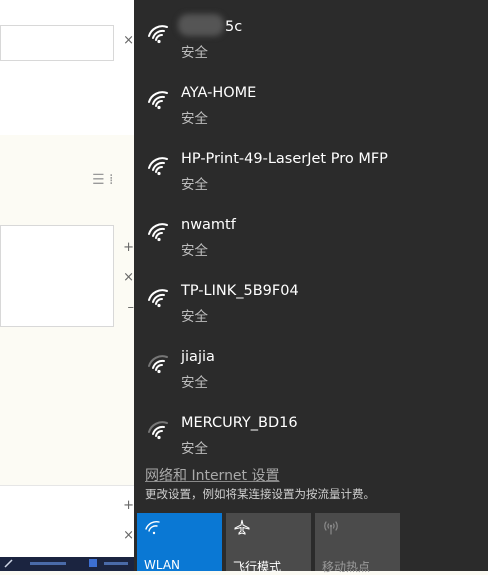 The height and width of the screenshot is (575, 488). Describe the element at coordinates (268, 543) in the screenshot. I see `airplane-mode-tile: 飞行模式` at that location.